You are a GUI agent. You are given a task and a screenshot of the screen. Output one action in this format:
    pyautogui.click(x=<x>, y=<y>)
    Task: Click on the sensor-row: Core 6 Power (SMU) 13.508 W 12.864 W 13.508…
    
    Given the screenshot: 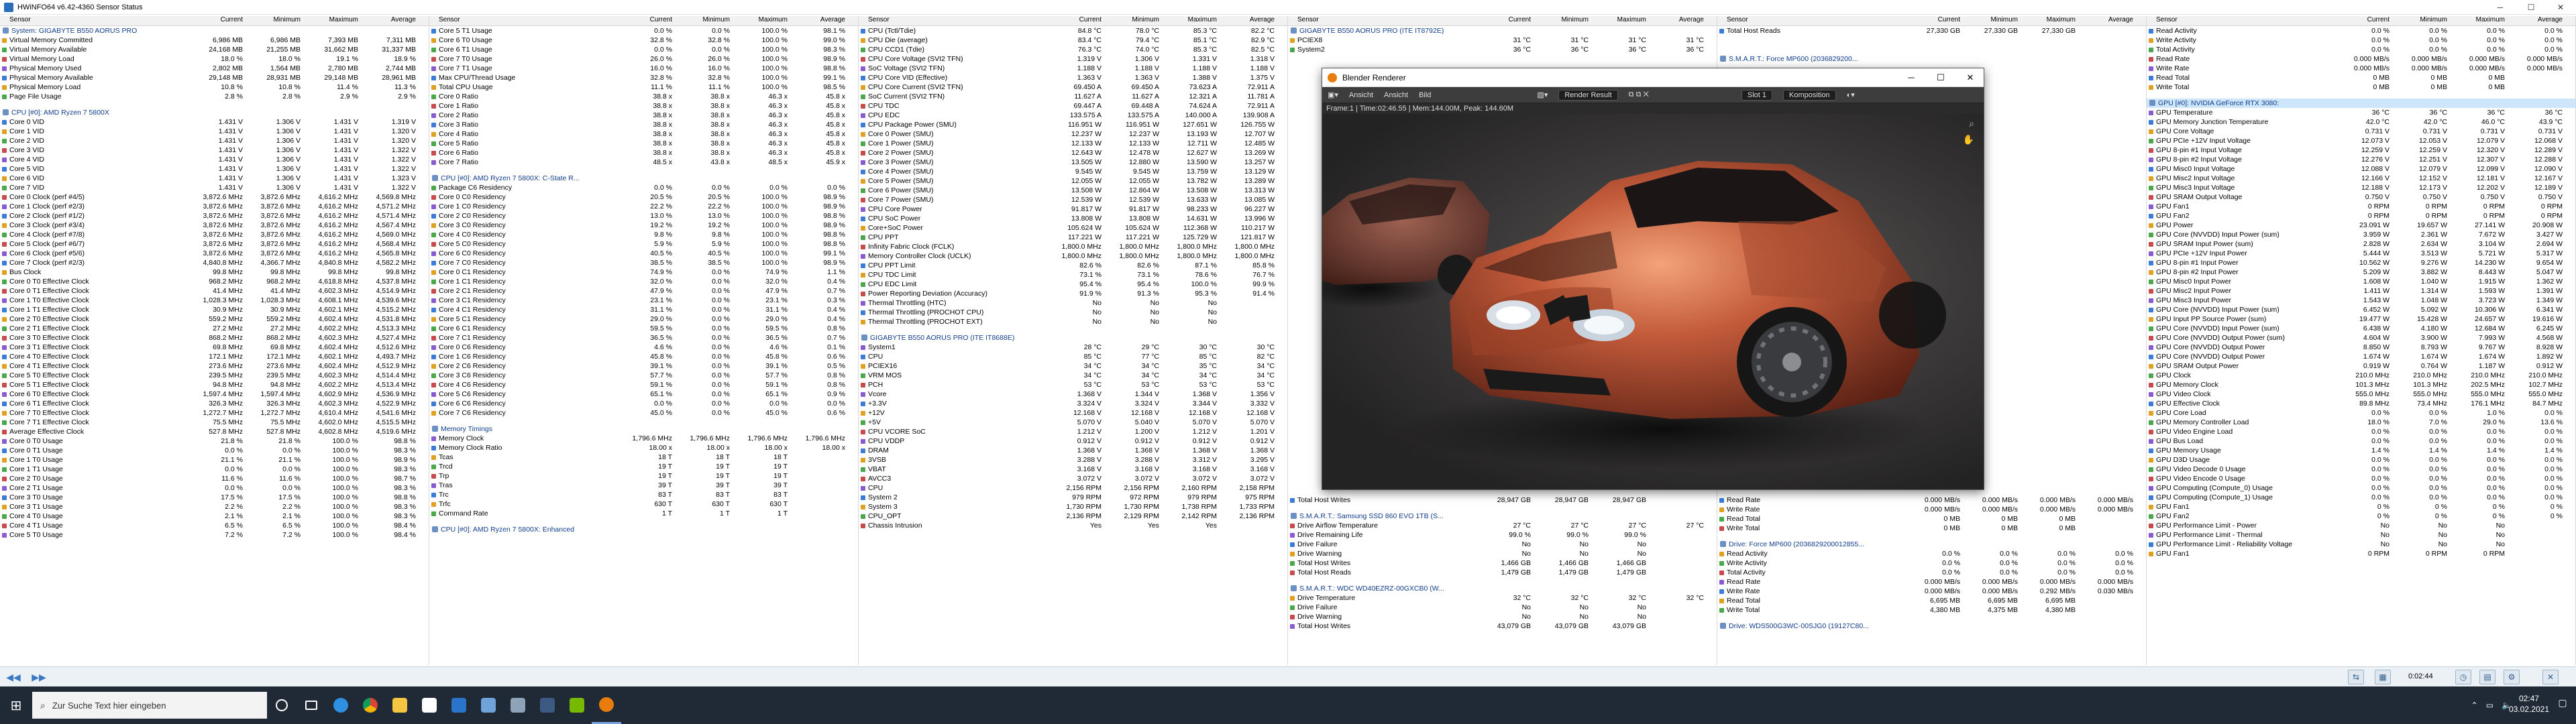 What is the action you would take?
    pyautogui.click(x=1073, y=190)
    